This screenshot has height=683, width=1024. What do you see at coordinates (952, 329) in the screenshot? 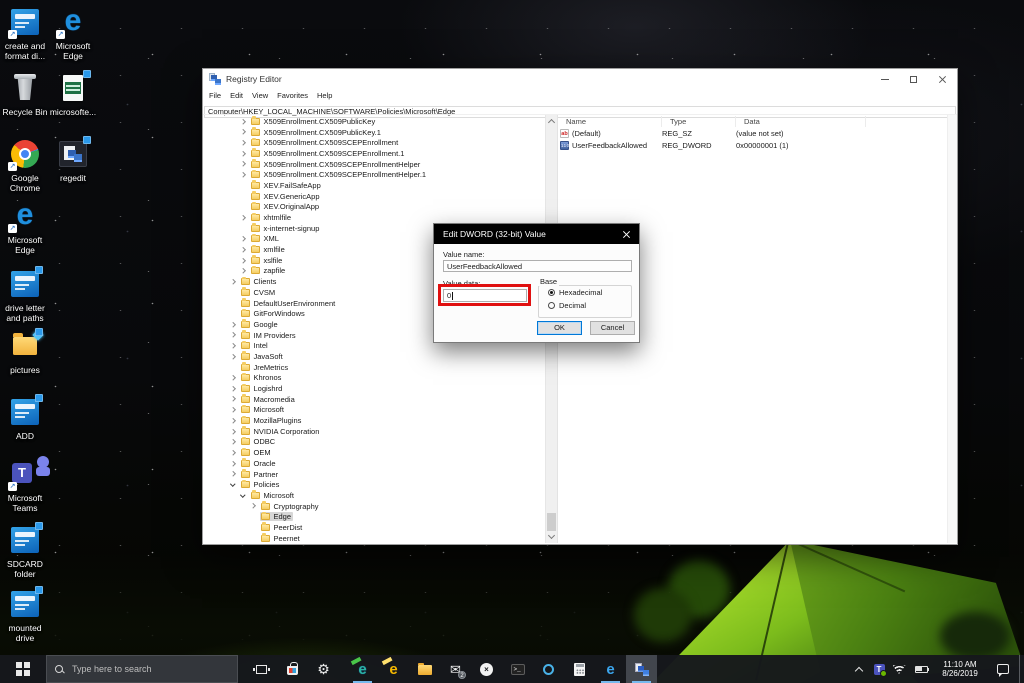
I see `list-scrollbar` at bounding box center [952, 329].